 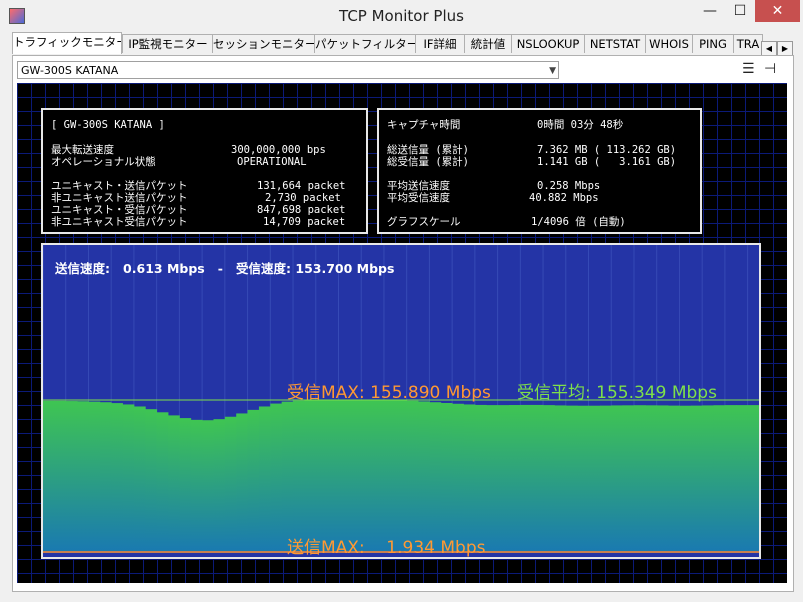 I want to click on total-recv-label: 総受信量 (累計), so click(x=428, y=162).